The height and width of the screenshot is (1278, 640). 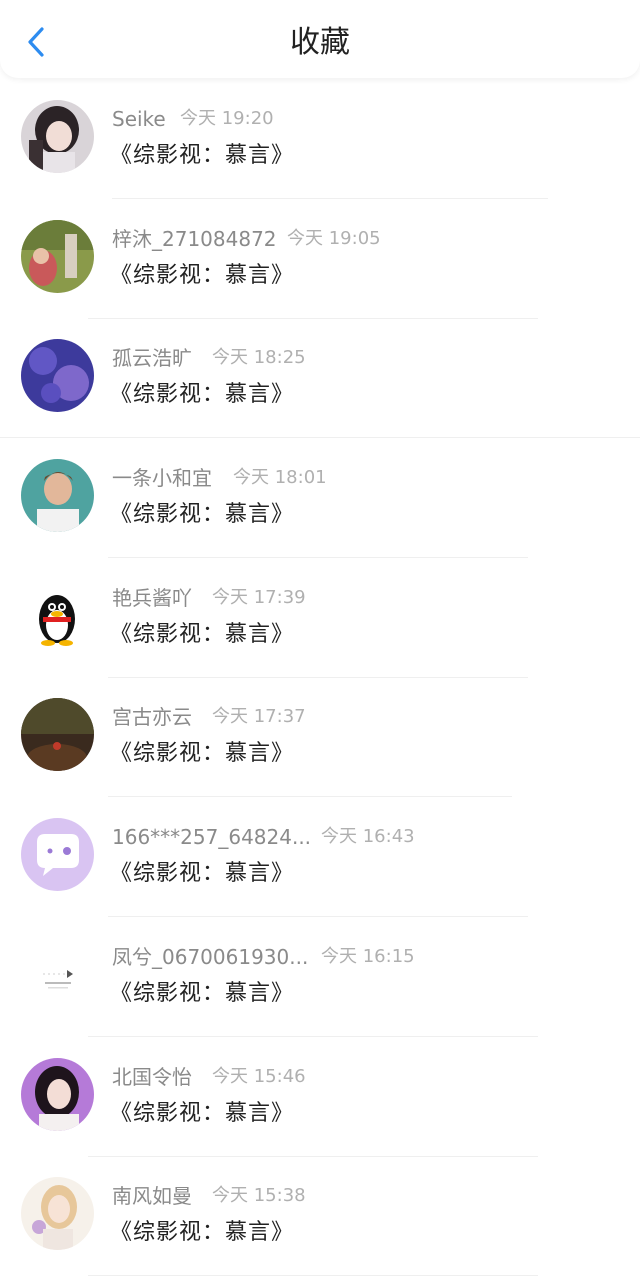 What do you see at coordinates (227, 118) in the screenshot?
I see `timestamp: 今天 19:20` at bounding box center [227, 118].